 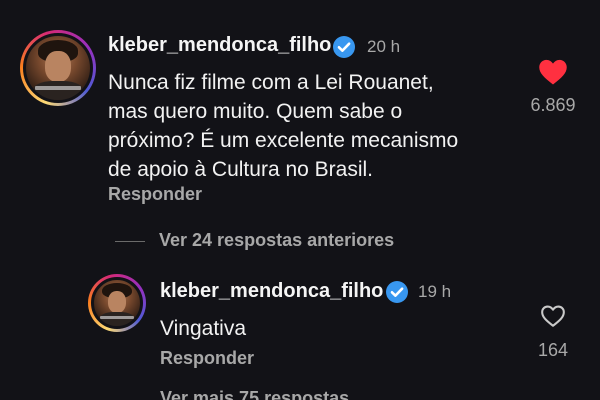 What do you see at coordinates (384, 46) in the screenshot?
I see `comment-timestamp: 20 h` at bounding box center [384, 46].